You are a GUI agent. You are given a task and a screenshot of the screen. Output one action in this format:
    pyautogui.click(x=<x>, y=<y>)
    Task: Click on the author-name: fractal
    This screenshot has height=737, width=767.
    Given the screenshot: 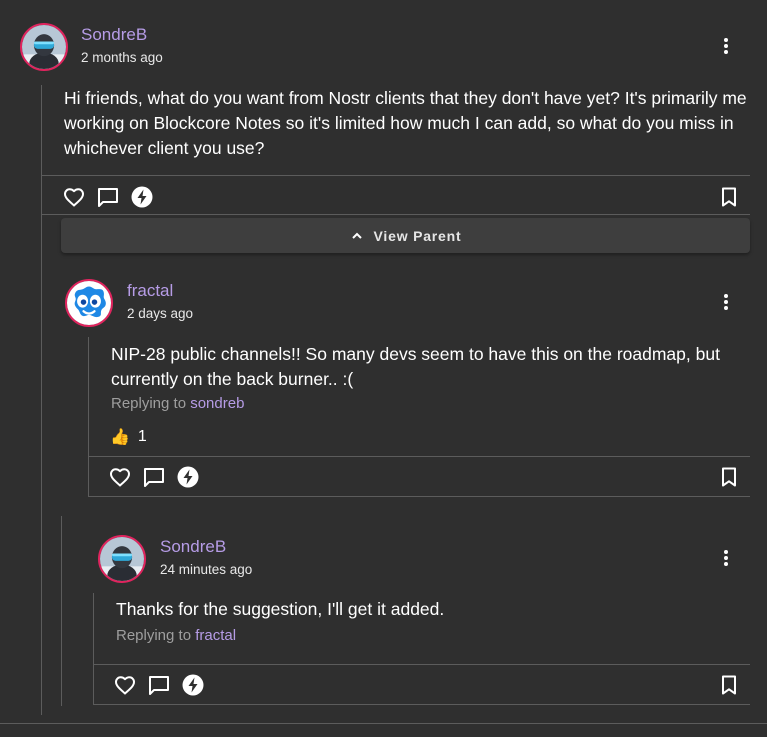 What is the action you would take?
    pyautogui.click(x=150, y=291)
    